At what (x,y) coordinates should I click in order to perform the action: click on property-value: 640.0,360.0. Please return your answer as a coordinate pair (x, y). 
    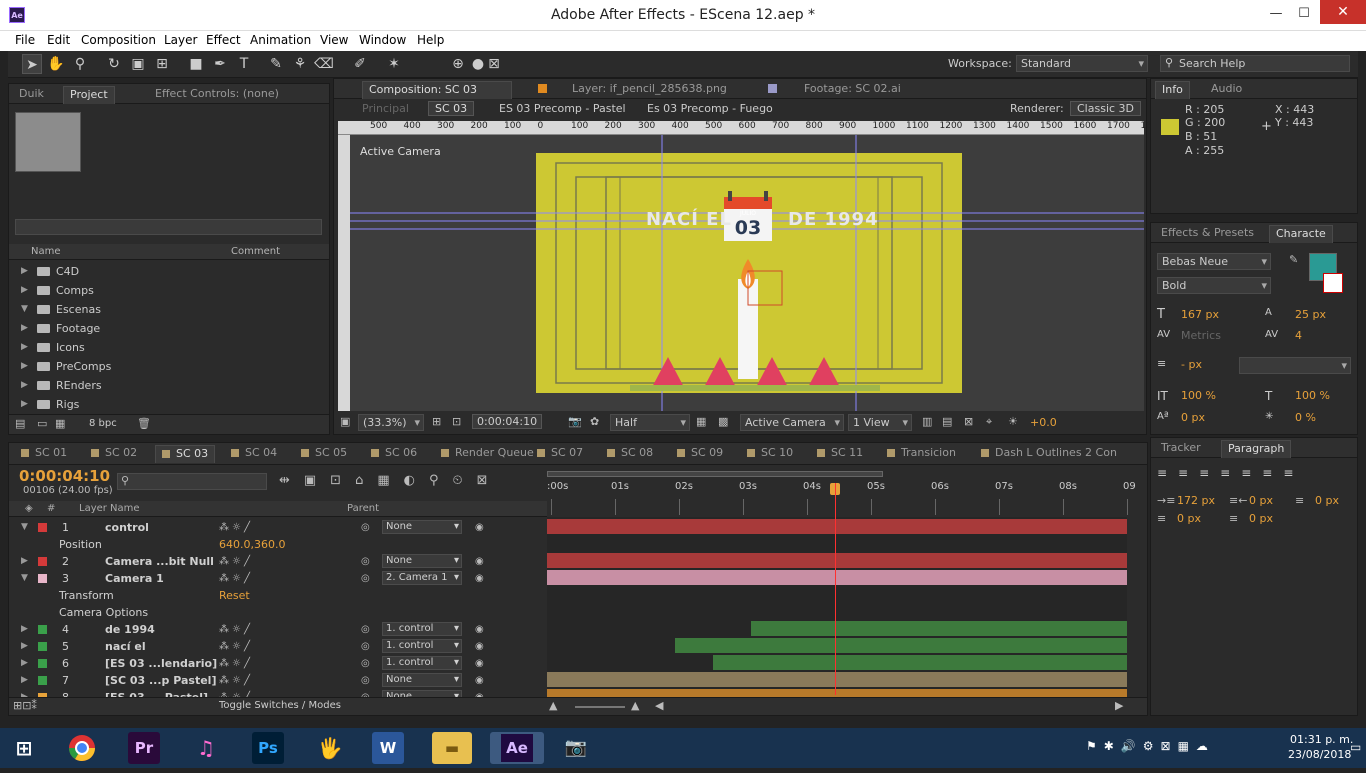
    Looking at the image, I should click on (252, 544).